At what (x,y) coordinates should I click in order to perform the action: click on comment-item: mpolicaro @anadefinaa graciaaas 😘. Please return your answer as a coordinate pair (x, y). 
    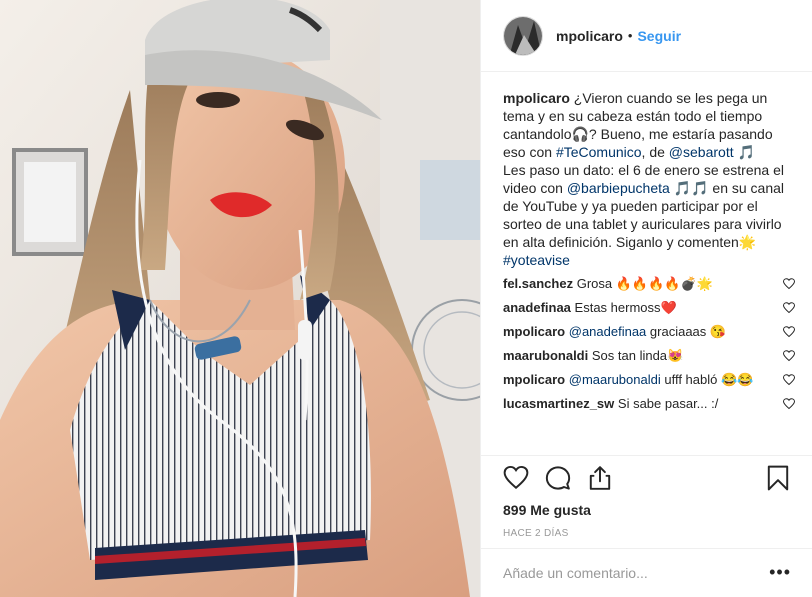
    Looking at the image, I should click on (649, 332).